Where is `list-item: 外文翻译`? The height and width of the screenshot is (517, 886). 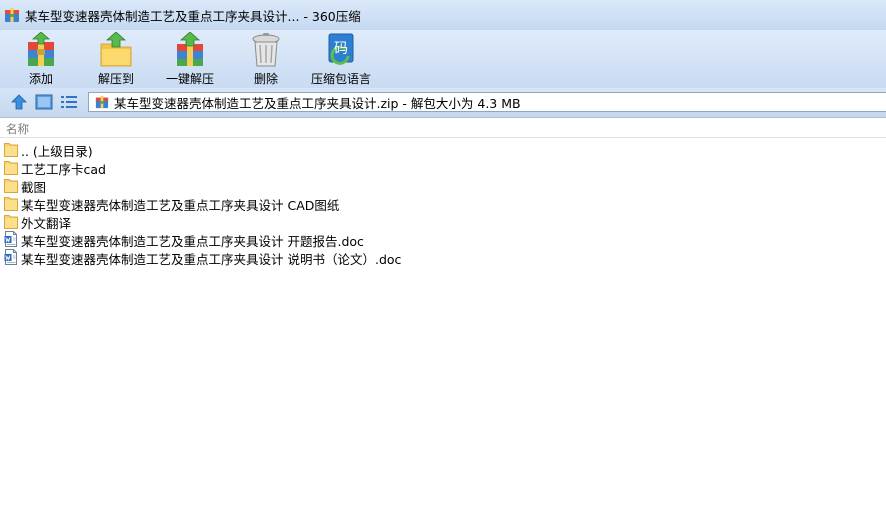 list-item: 外文翻译 is located at coordinates (443, 221).